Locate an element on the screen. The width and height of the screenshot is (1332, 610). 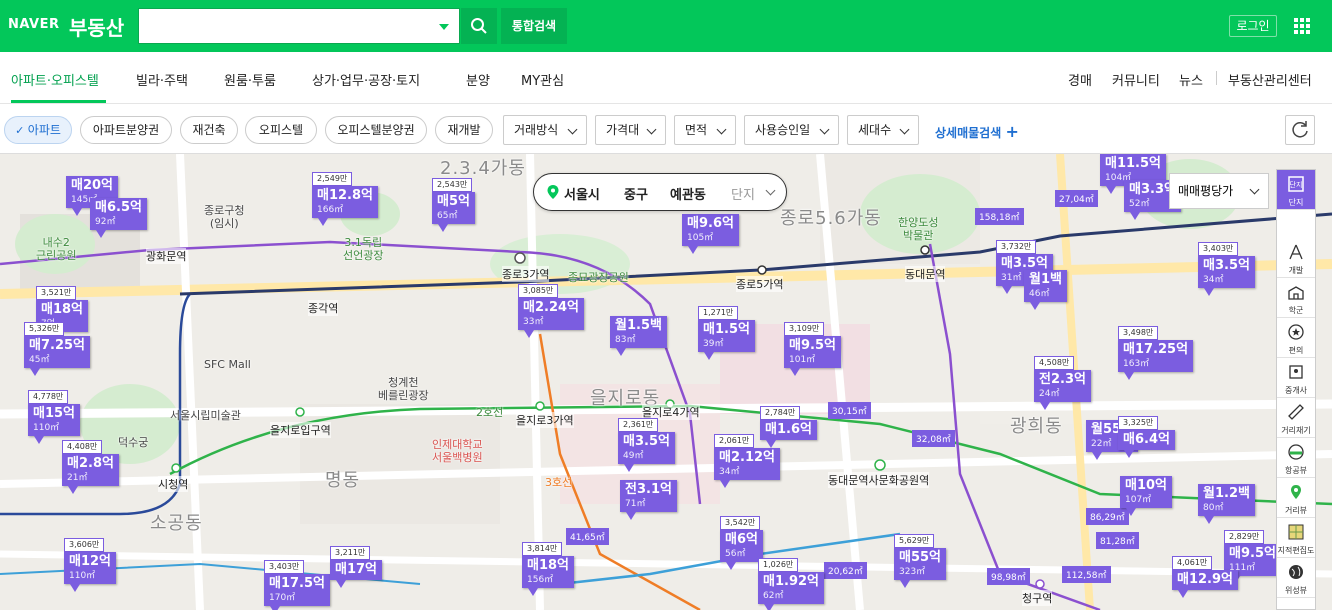
nav-active-underline is located at coordinates (58, 101).